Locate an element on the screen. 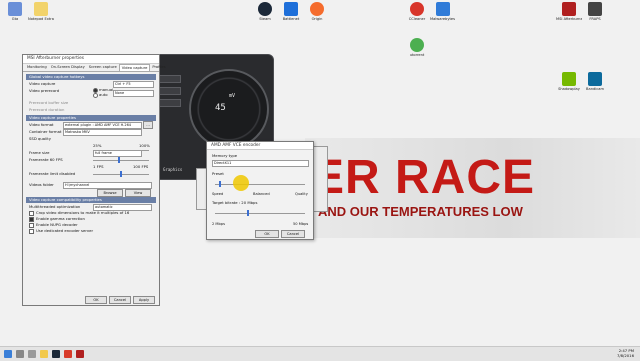 The width and height of the screenshot is (640, 361). afterburner-taskbar-icon is located at coordinates (80, 354).